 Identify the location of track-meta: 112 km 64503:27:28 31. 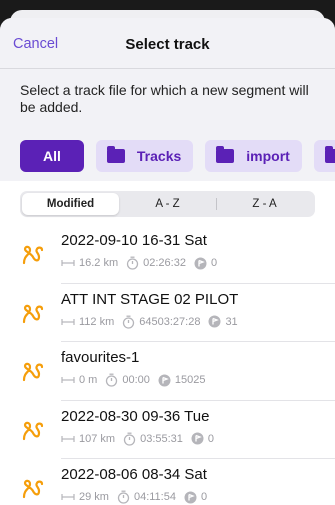
(149, 322).